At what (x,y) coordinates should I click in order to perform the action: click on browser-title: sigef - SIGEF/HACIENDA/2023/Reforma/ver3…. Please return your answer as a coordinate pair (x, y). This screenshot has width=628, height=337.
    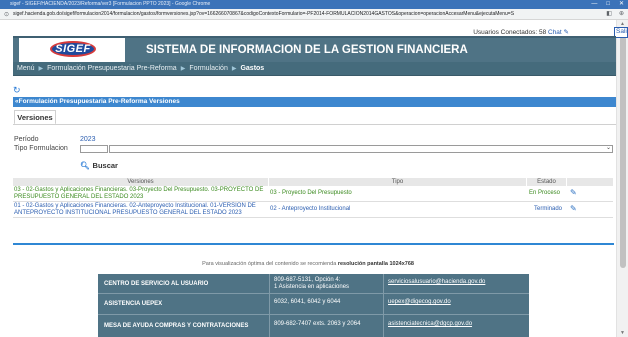
    Looking at the image, I should click on (110, 4).